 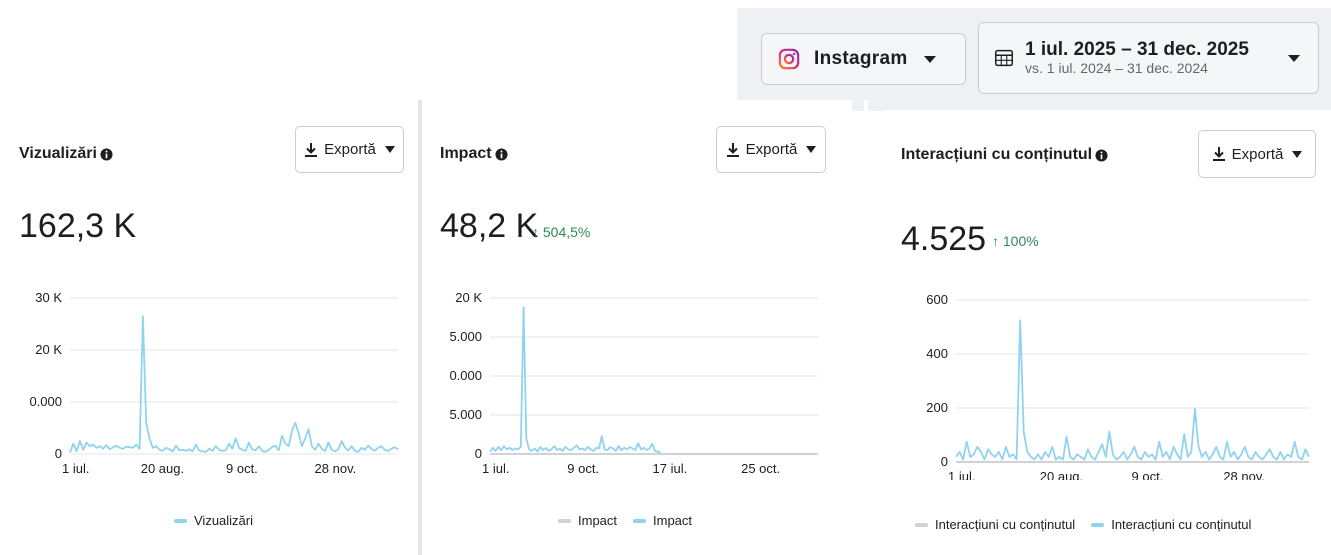 I want to click on date-range-main: 1 iul. 2025 – 31 dec. 2025, so click(x=1137, y=49).